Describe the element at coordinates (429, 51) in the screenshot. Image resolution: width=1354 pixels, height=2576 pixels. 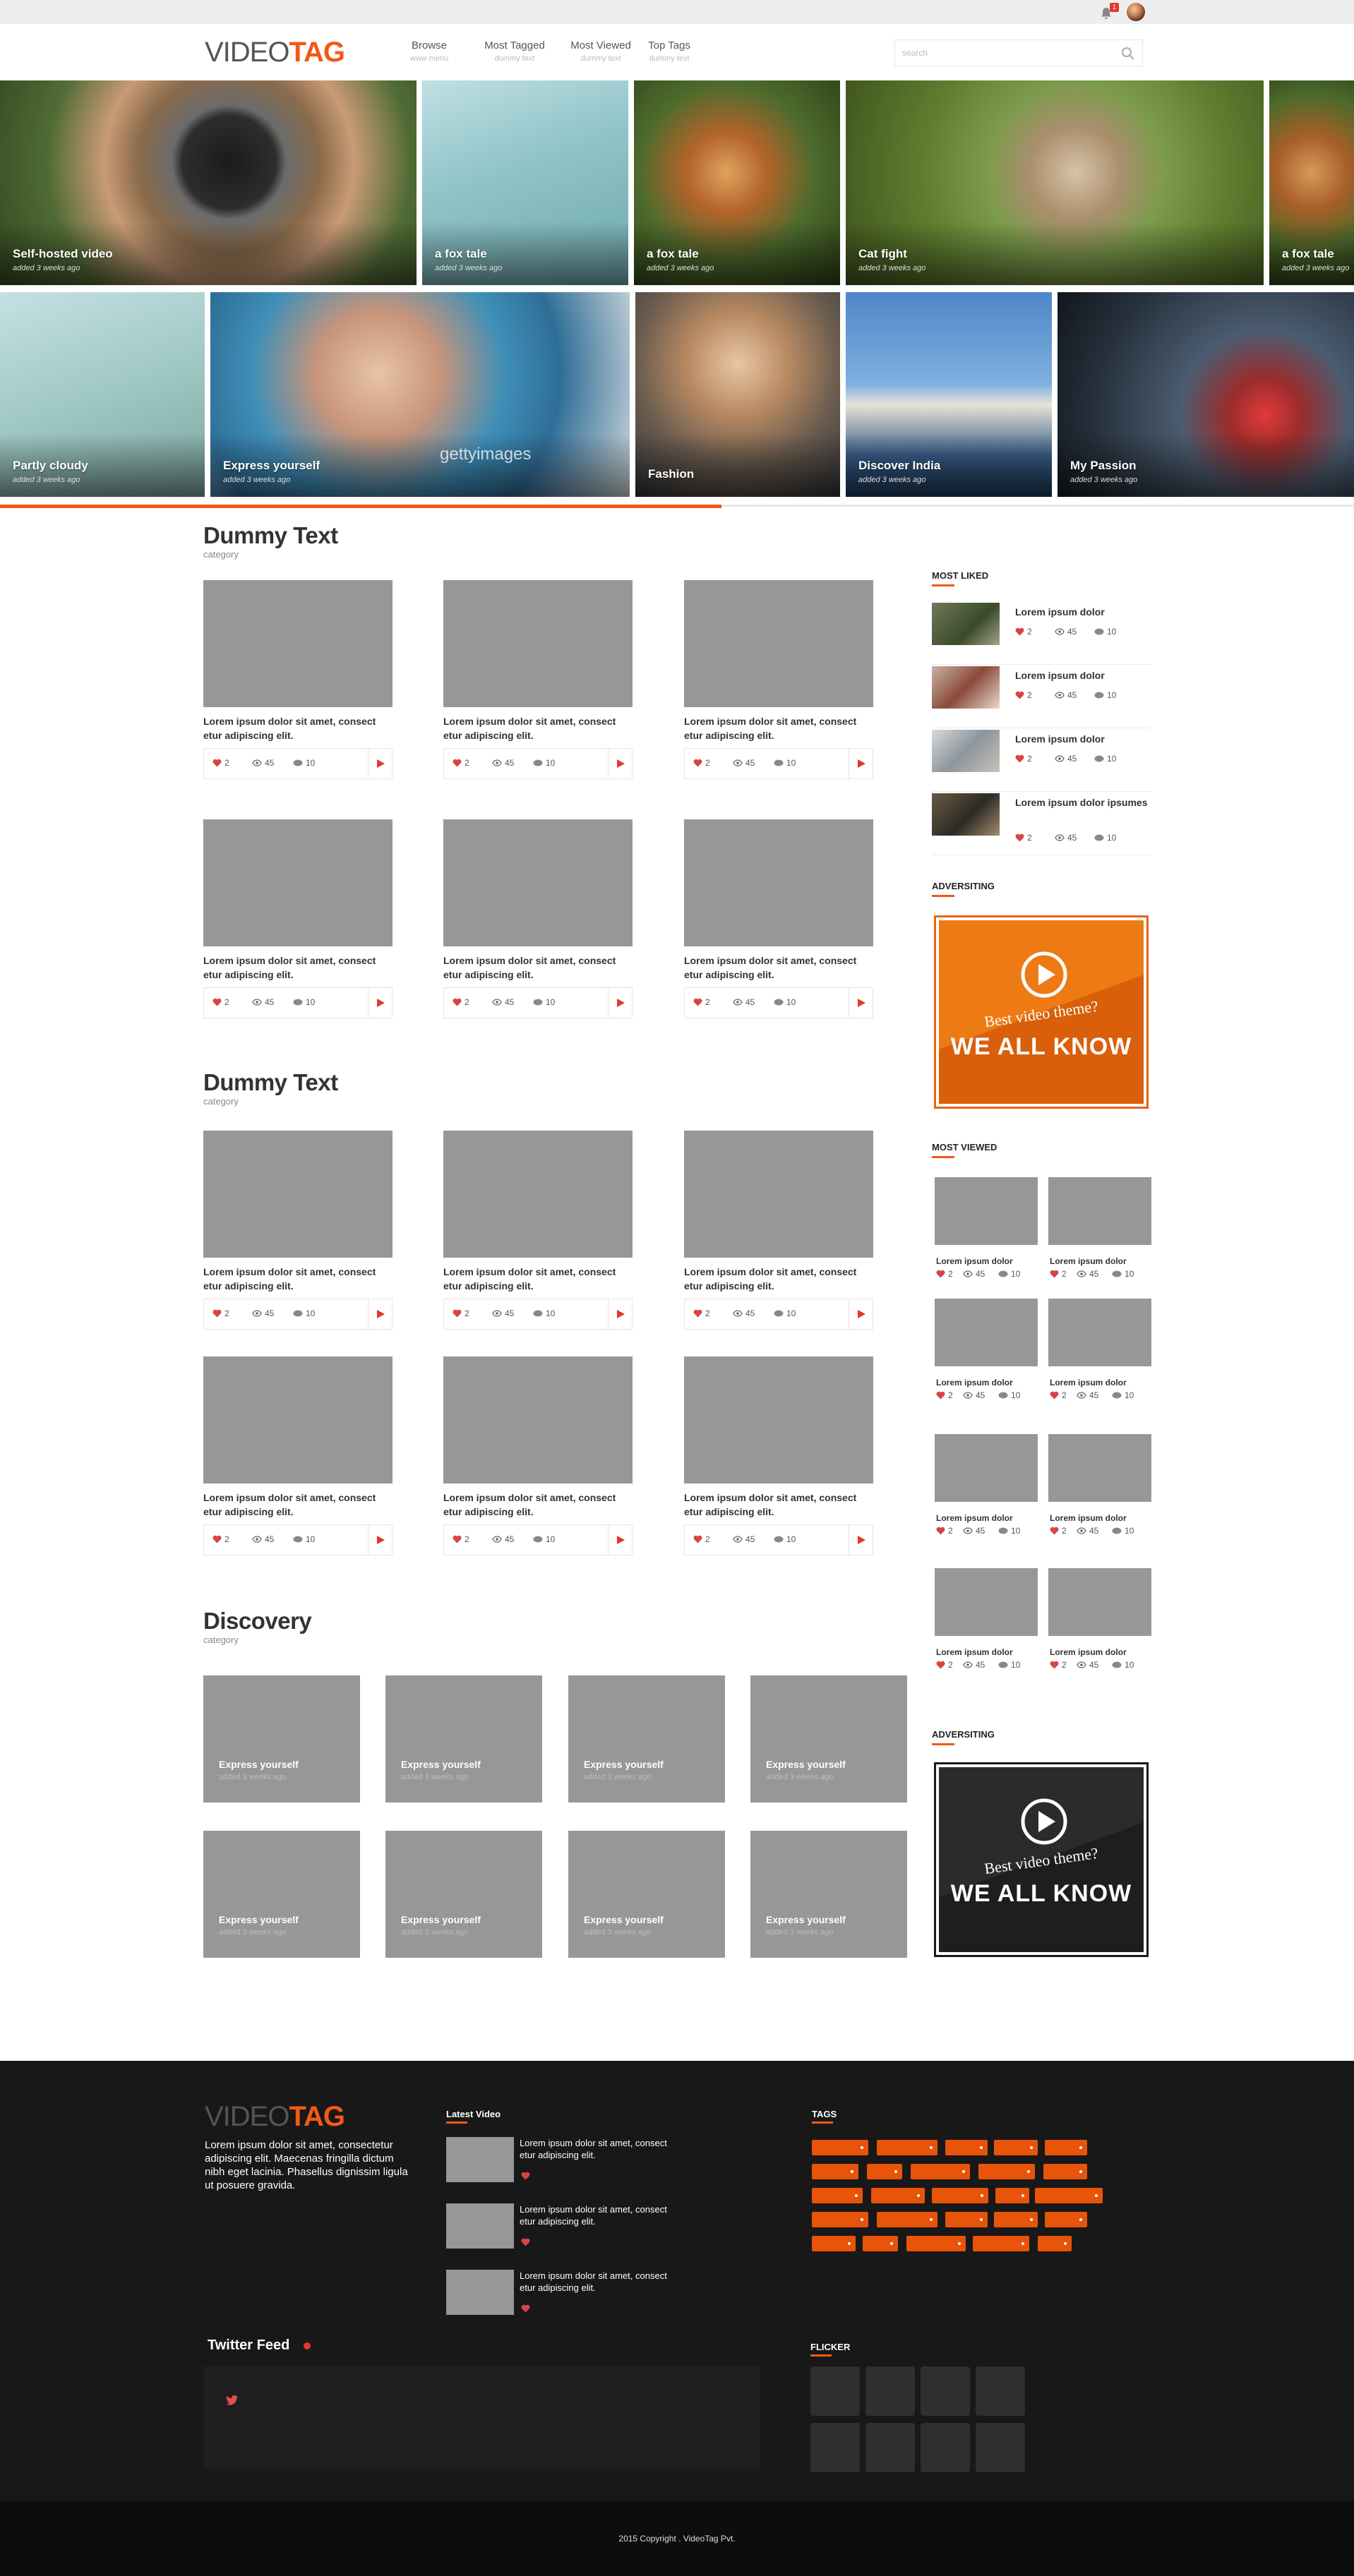
I see `nav-browse: Browse www menu` at that location.